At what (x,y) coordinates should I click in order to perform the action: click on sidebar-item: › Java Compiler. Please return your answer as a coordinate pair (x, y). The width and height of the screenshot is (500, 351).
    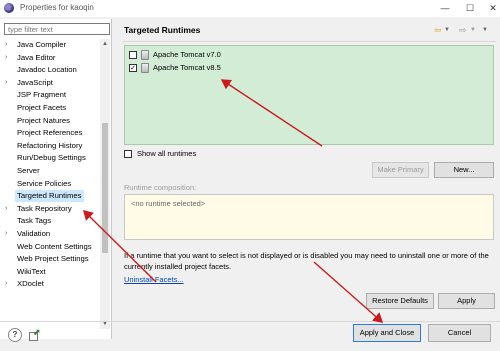
    Looking at the image, I should click on (49, 45).